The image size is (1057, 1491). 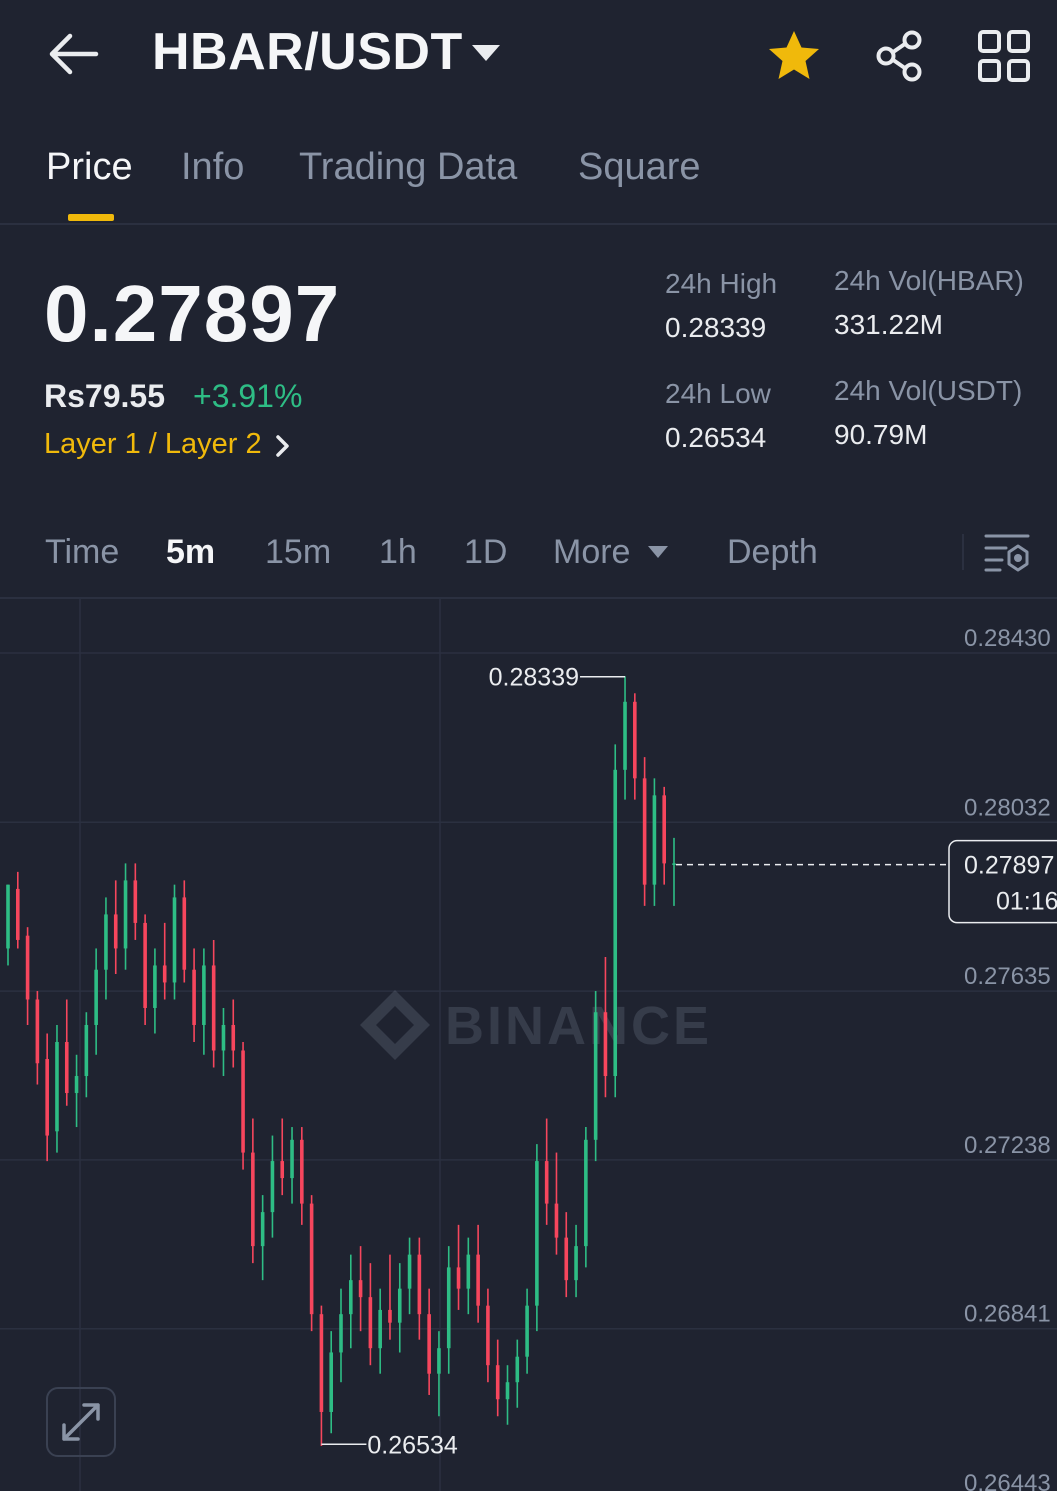 I want to click on interval-time: Time, so click(x=82, y=552).